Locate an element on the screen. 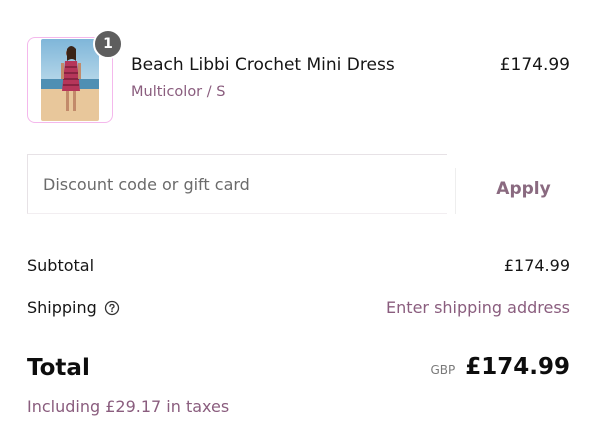  total-amount: GBP £174.99 is located at coordinates (500, 367).